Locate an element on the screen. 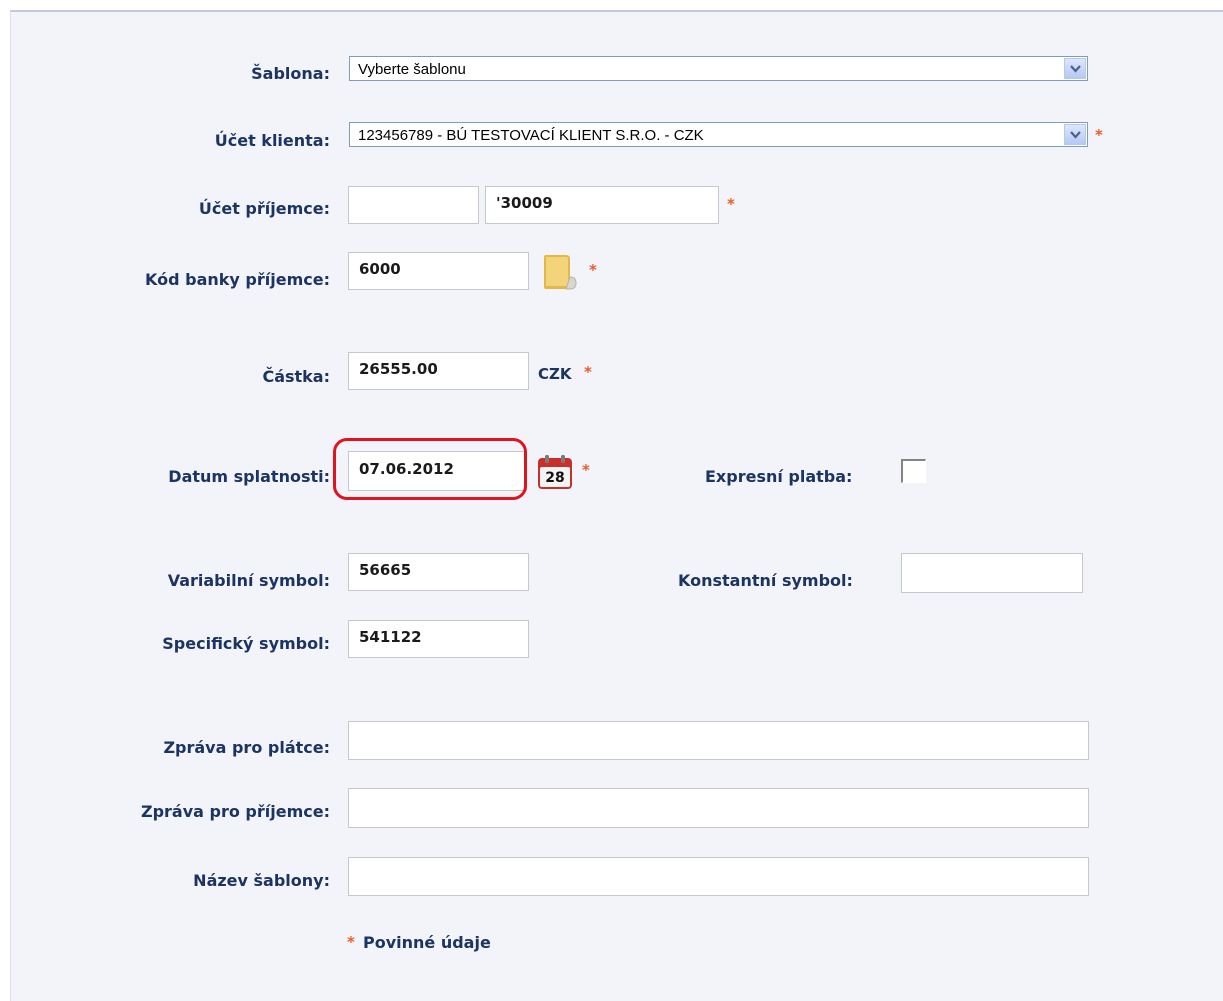  amount-input: 26555.00 is located at coordinates (438, 371).